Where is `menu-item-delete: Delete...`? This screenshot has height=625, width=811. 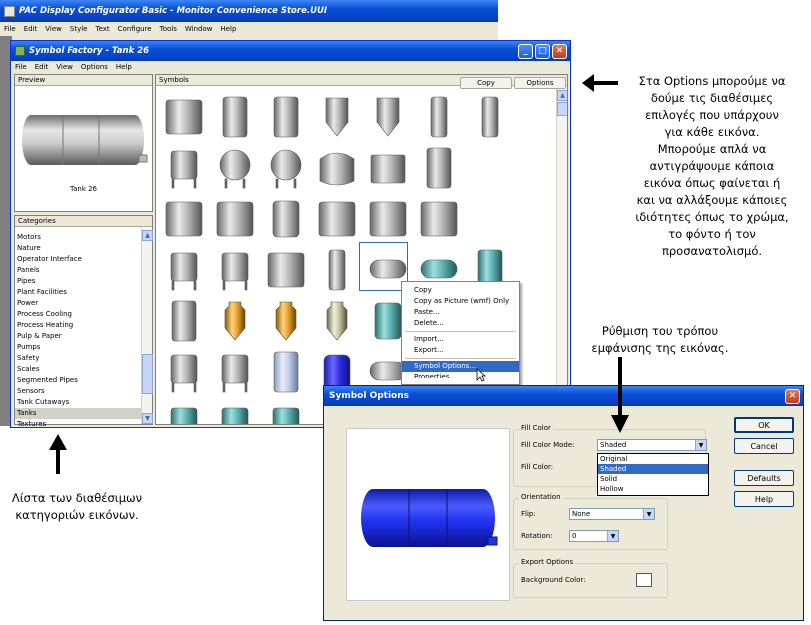
menu-item-delete: Delete... is located at coordinates (460, 323).